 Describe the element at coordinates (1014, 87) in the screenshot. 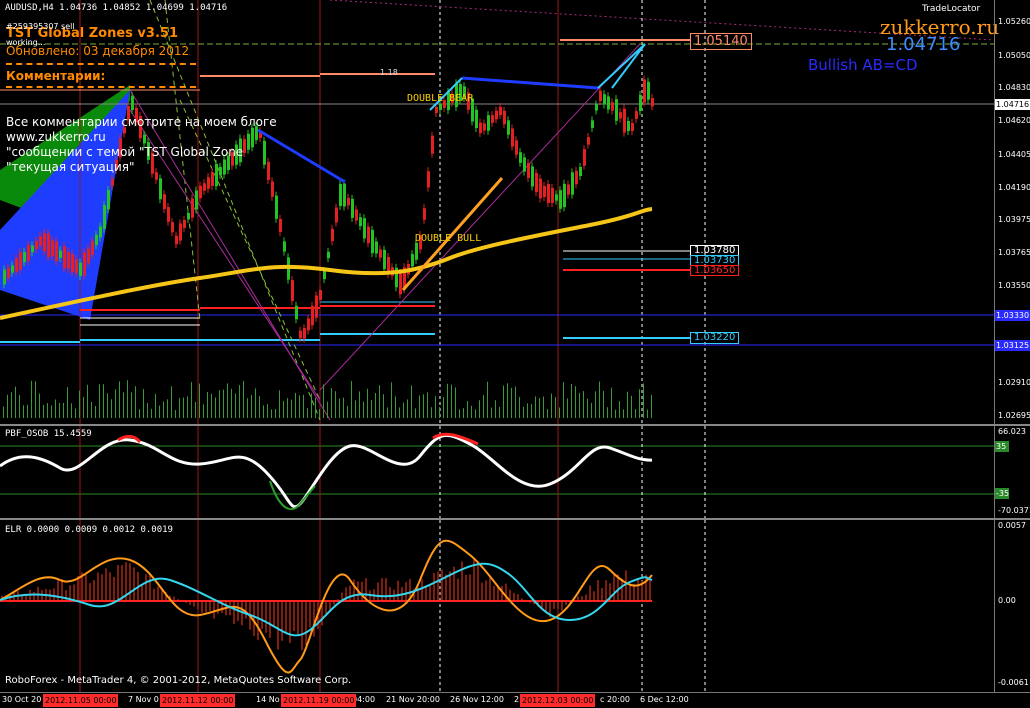

I see `price-tick: 1.04830` at that location.